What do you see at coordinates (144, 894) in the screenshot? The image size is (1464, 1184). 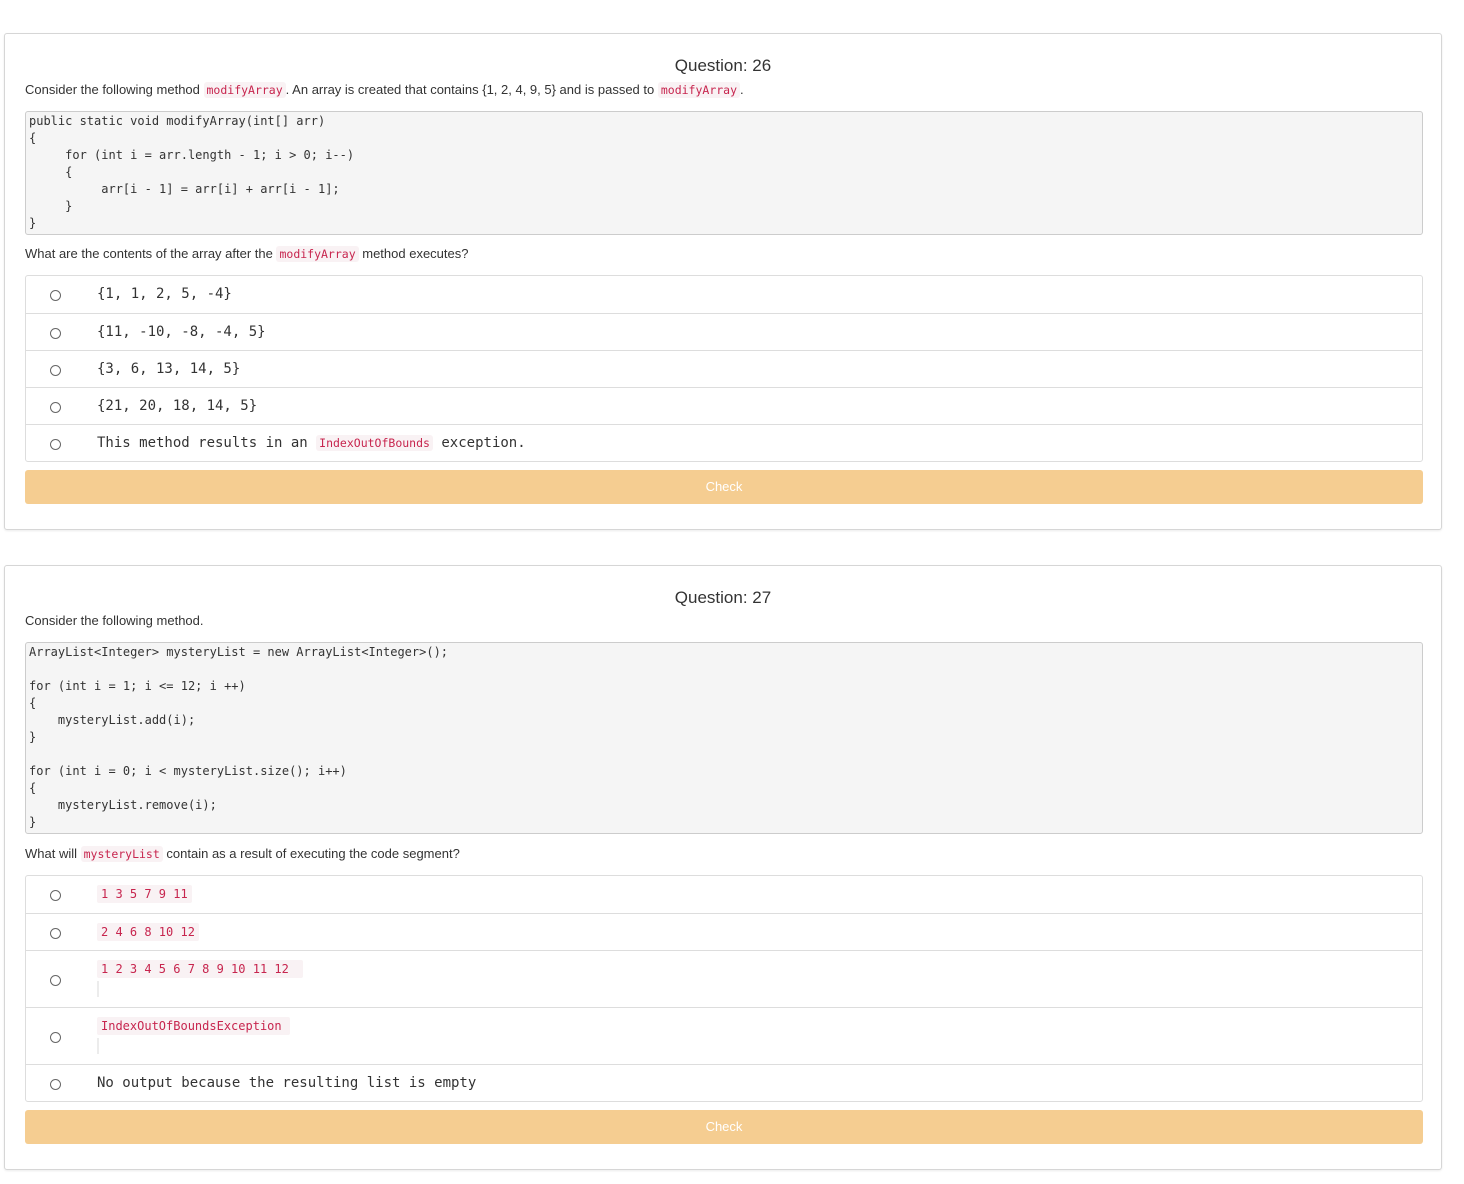 I see `choice-code: 1 3 5 7 9 11` at bounding box center [144, 894].